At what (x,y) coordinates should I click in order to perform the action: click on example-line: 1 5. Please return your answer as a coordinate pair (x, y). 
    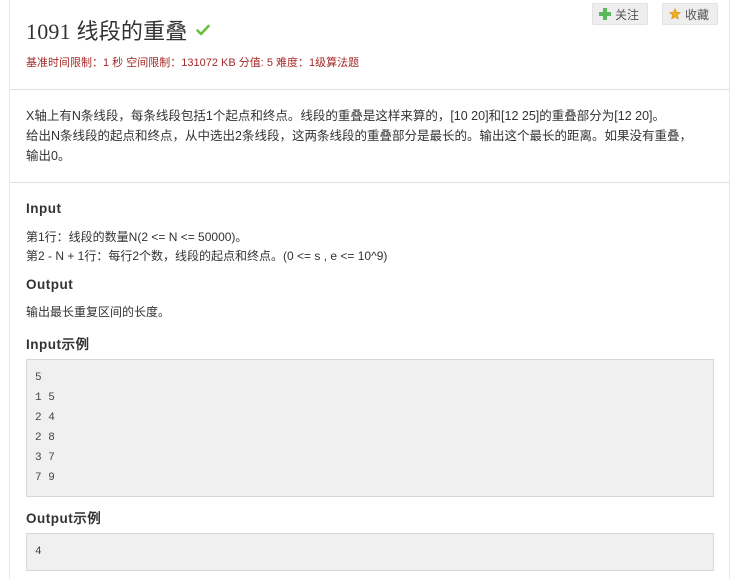
    Looking at the image, I should click on (45, 398).